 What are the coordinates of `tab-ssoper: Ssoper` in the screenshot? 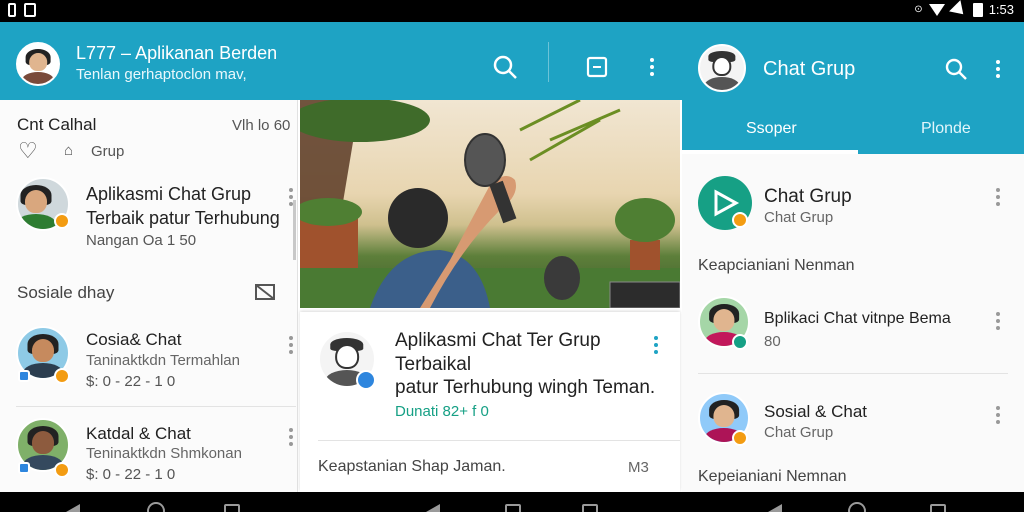 It's located at (771, 129).